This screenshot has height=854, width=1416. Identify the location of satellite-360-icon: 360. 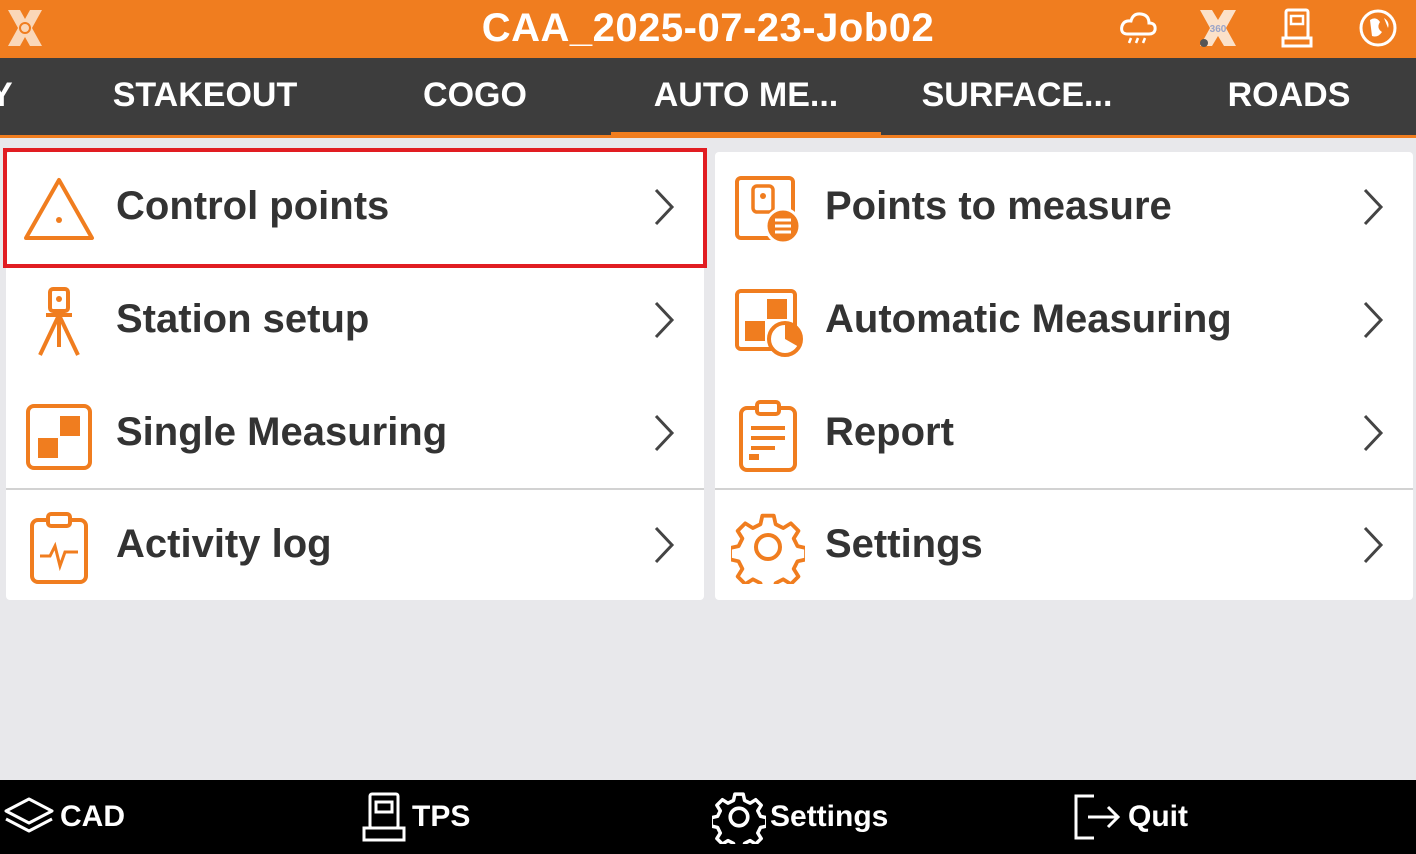
(1218, 28).